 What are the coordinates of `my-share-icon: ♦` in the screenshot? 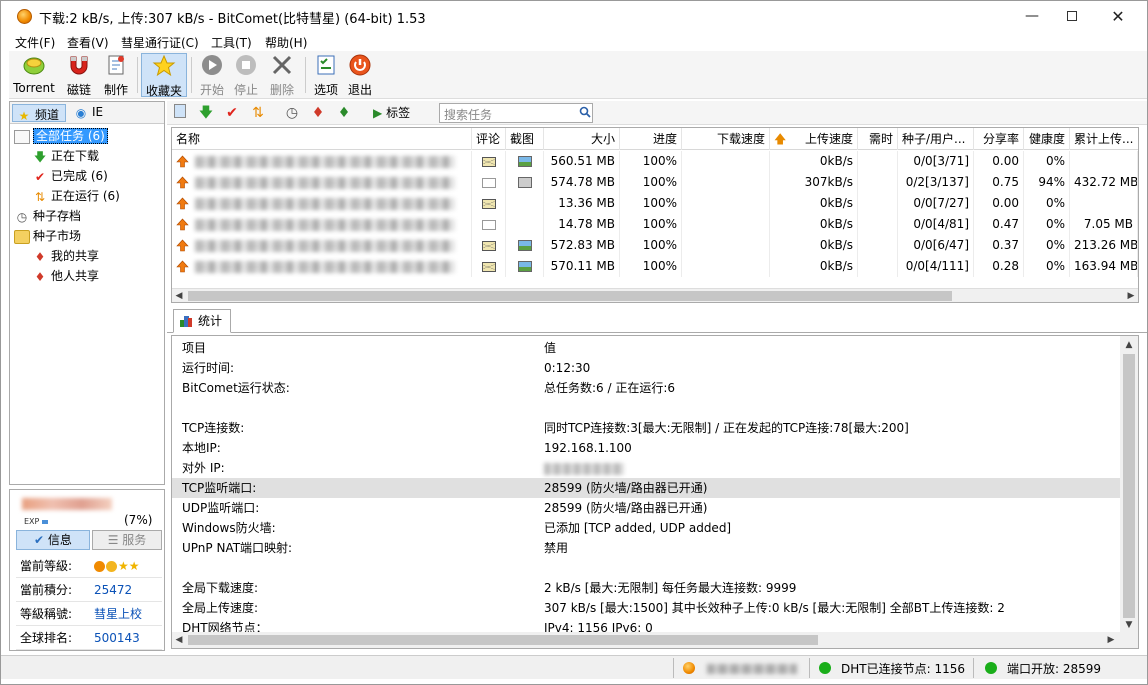 It's located at (318, 113).